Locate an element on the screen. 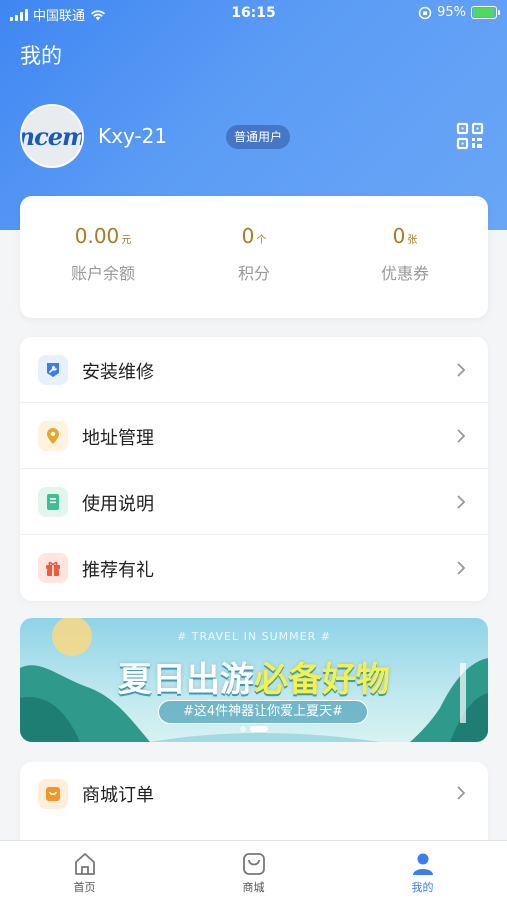  avatar: ncem is located at coordinates (52, 136).